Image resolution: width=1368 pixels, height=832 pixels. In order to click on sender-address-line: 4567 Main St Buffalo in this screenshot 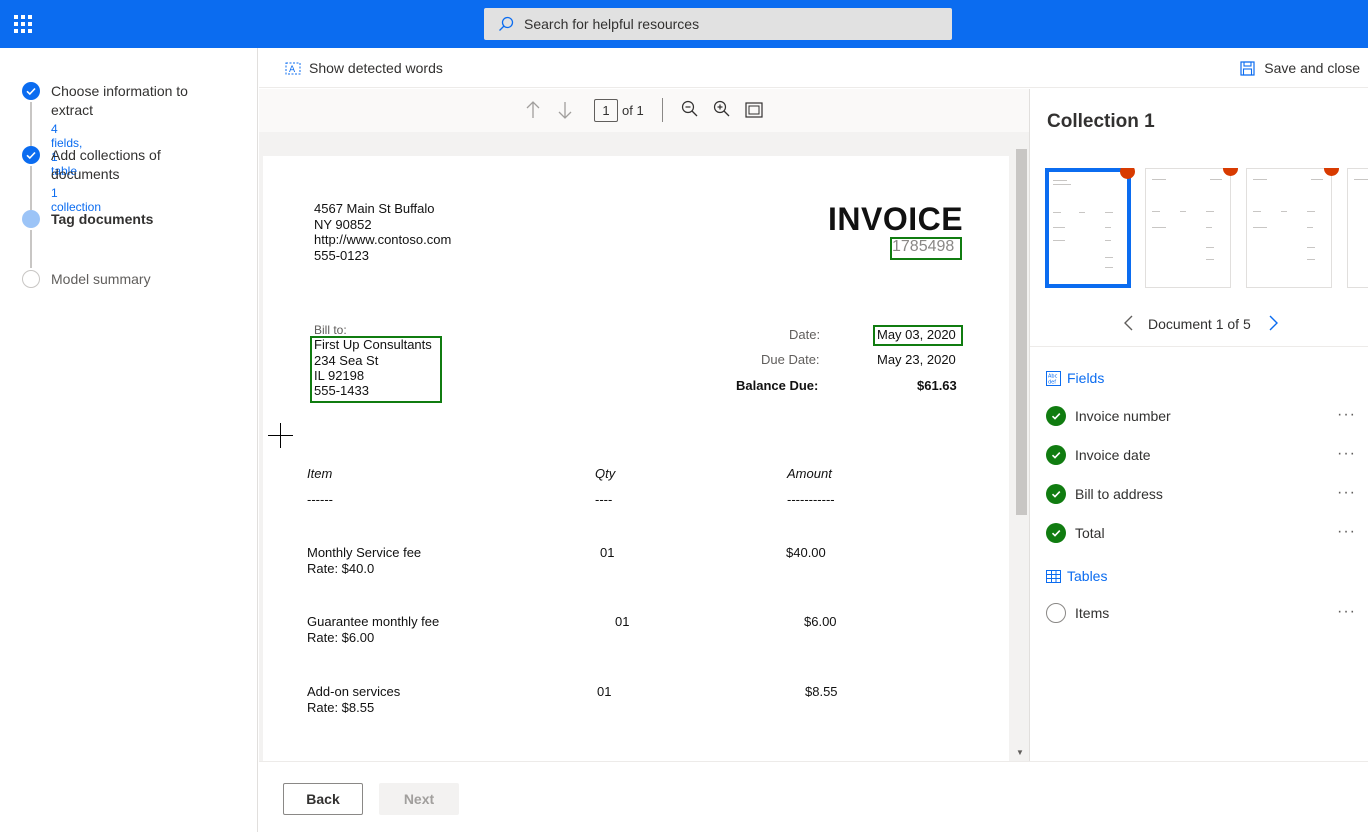, I will do `click(374, 208)`.